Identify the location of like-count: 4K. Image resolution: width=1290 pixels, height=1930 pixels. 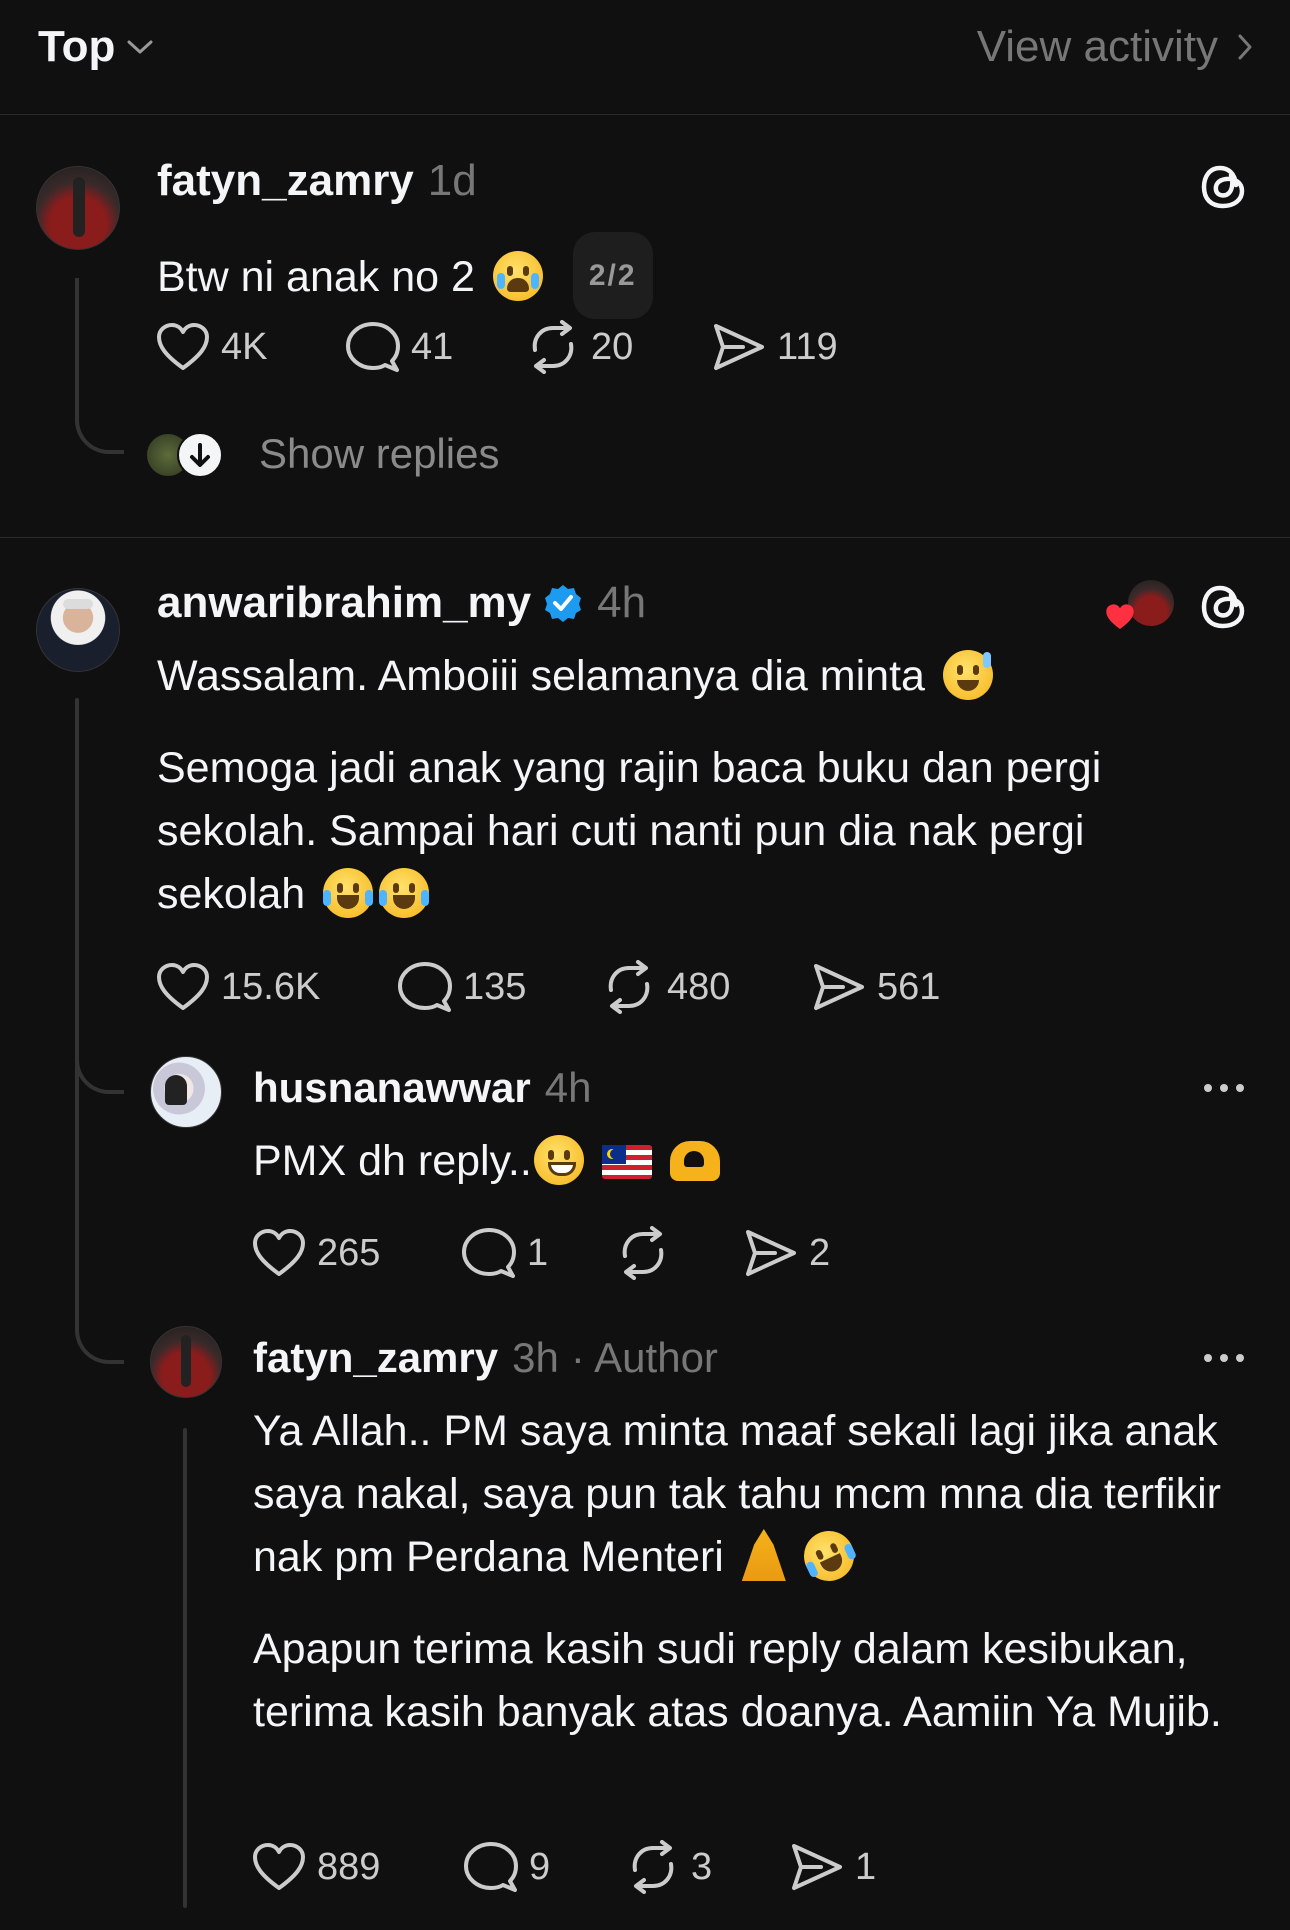
(244, 346).